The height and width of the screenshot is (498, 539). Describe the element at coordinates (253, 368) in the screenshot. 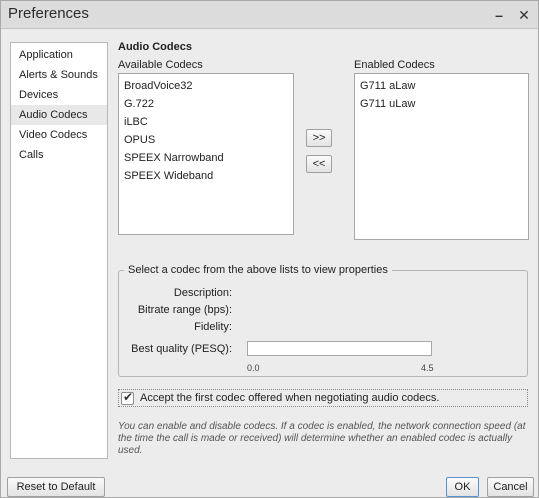

I see `quality-min-tick: 0.0` at that location.